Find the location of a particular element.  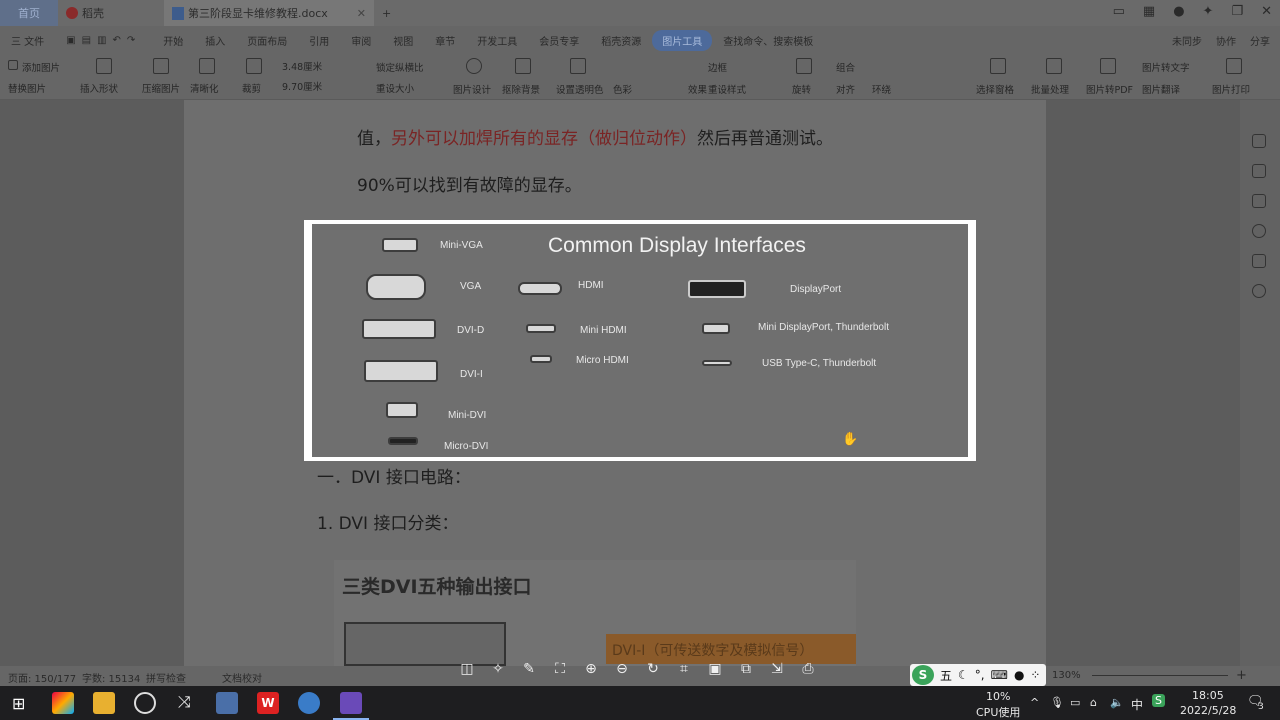

screenshot-icon: ▣ is located at coordinates (715, 669).